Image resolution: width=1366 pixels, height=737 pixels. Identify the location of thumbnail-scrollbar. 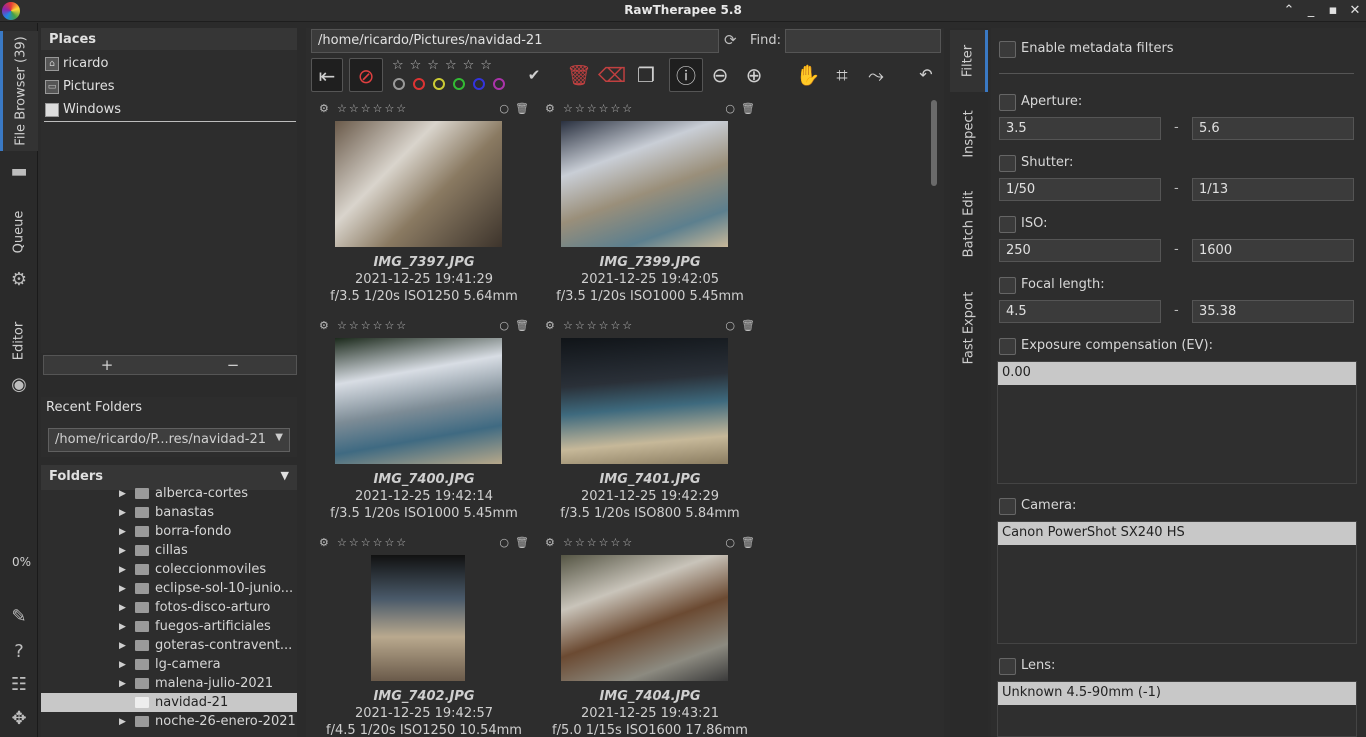
(934, 413).